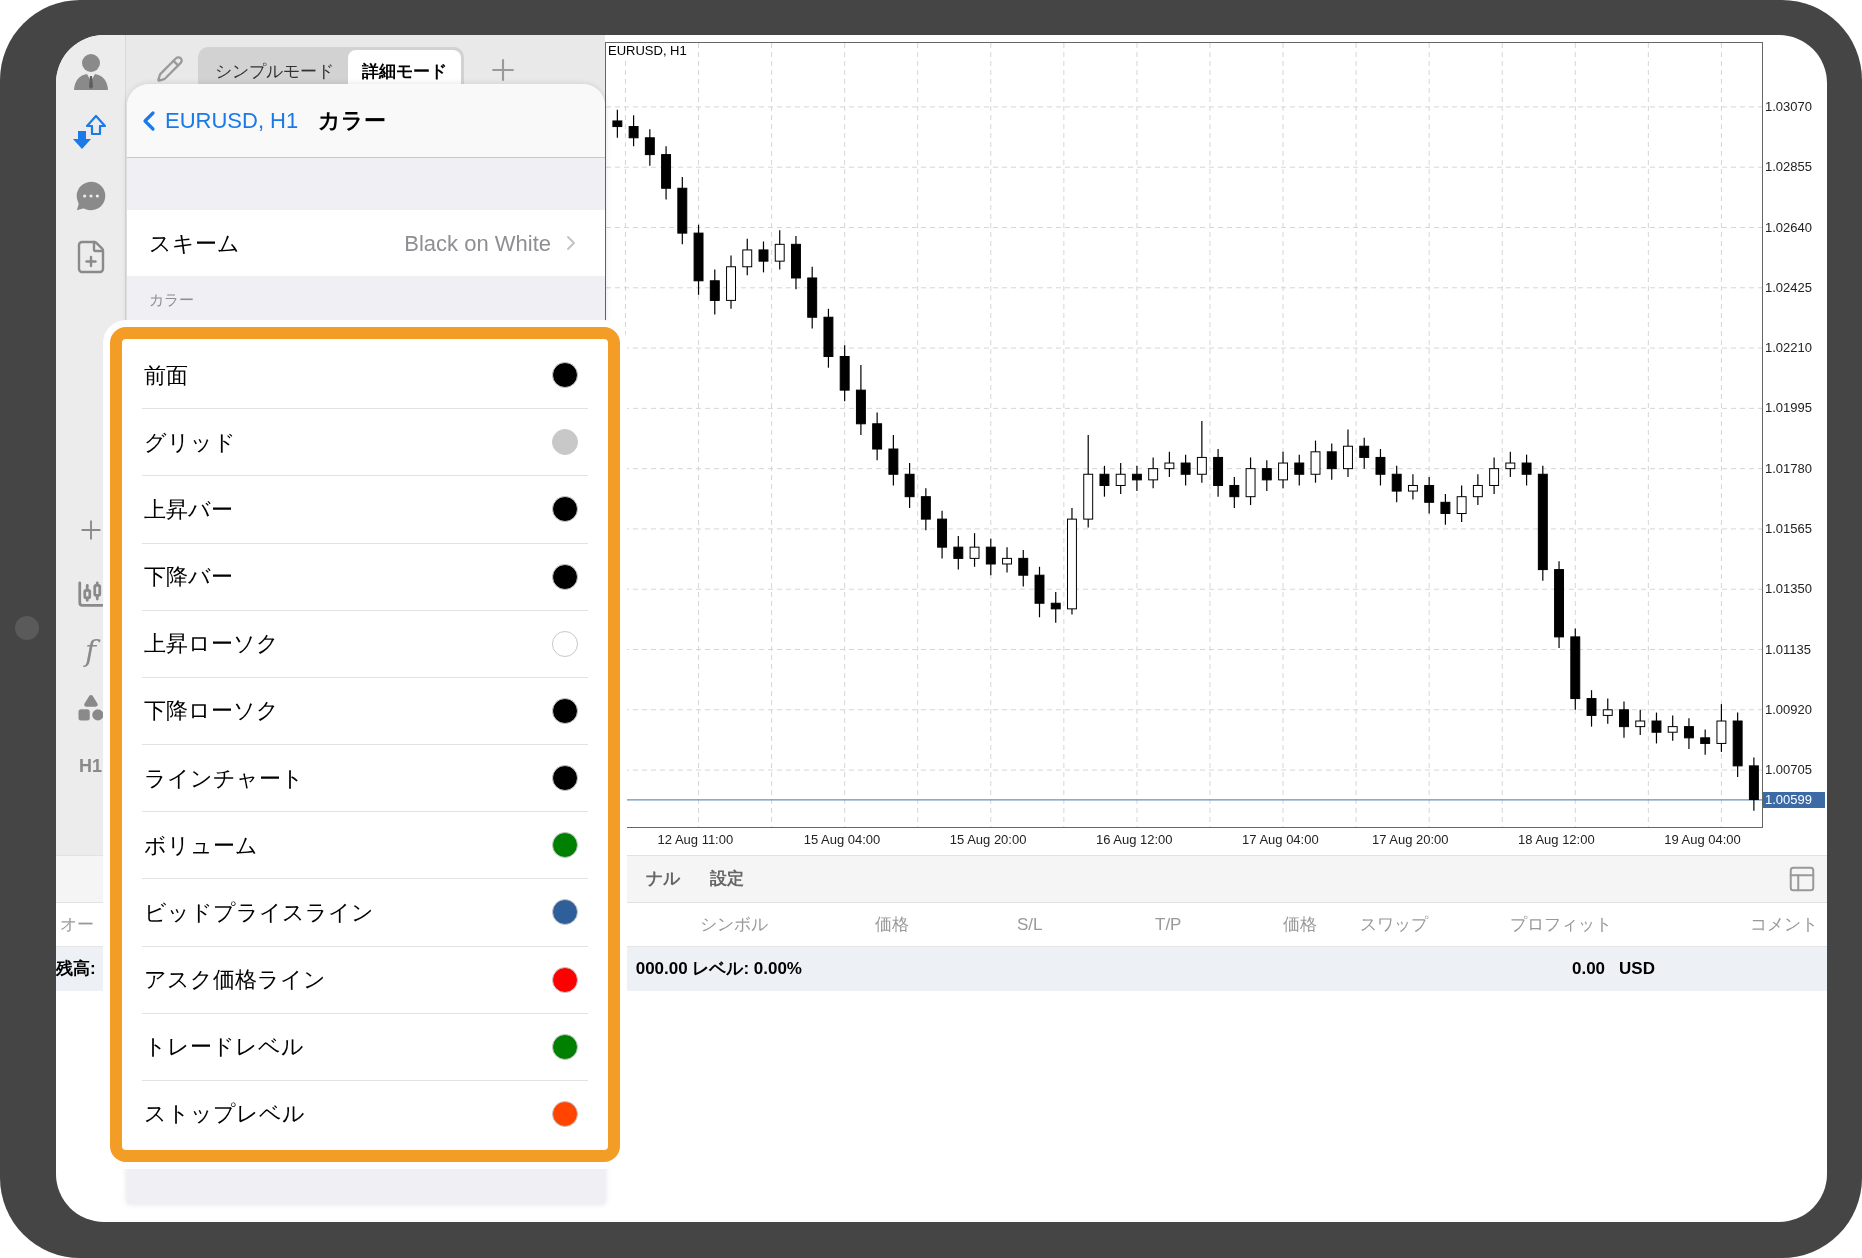  What do you see at coordinates (216, 120) in the screenshot?
I see `back-button: EURUSD, H1` at bounding box center [216, 120].